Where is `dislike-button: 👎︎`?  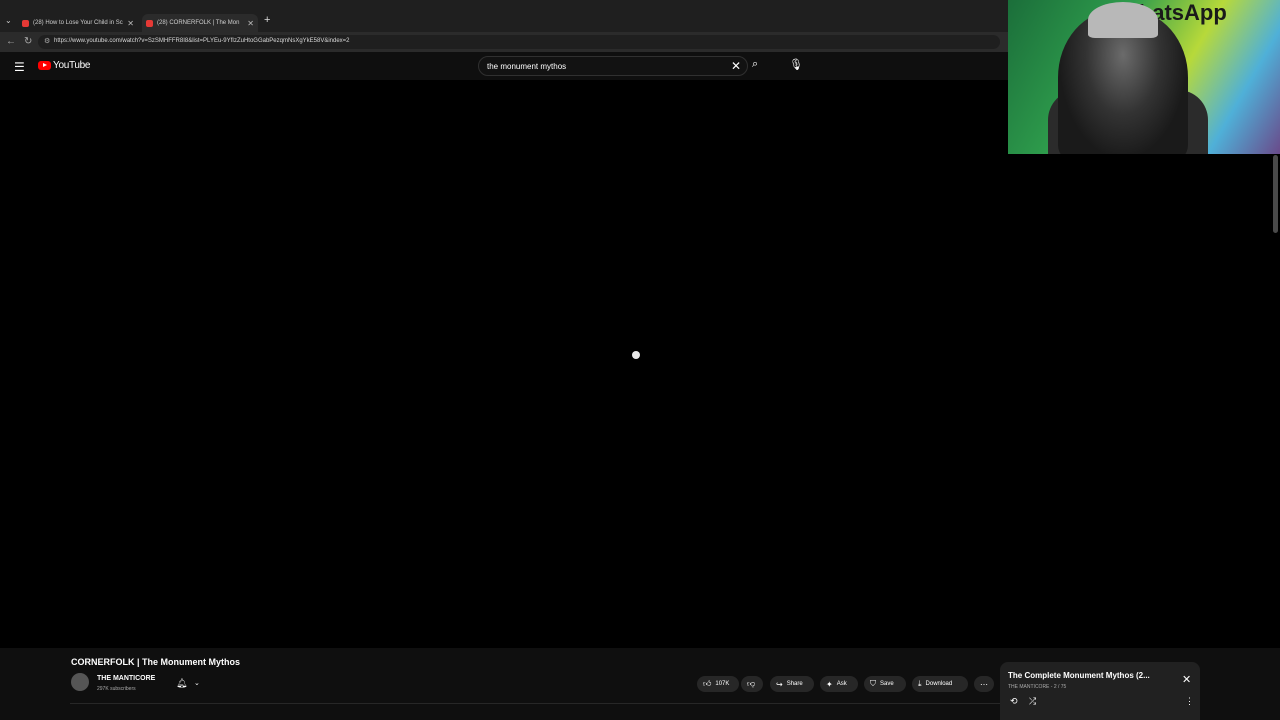 dislike-button: 👎︎ is located at coordinates (752, 684).